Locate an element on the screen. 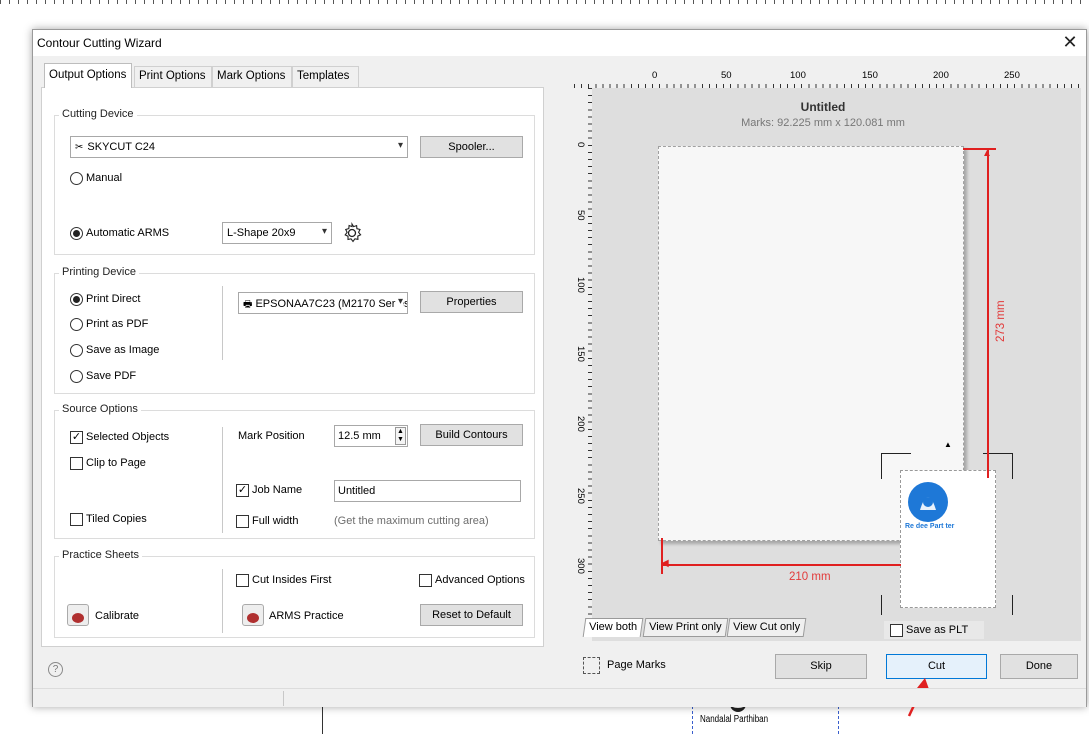 This screenshot has width=1089, height=734. tab-print-options: Print Options is located at coordinates (173, 76).